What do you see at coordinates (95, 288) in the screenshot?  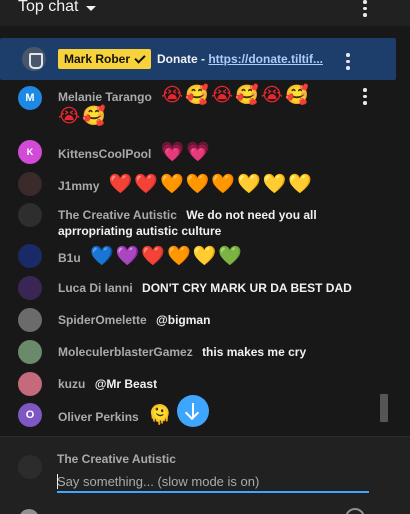 I see `message-author: Luca Di Ianni` at bounding box center [95, 288].